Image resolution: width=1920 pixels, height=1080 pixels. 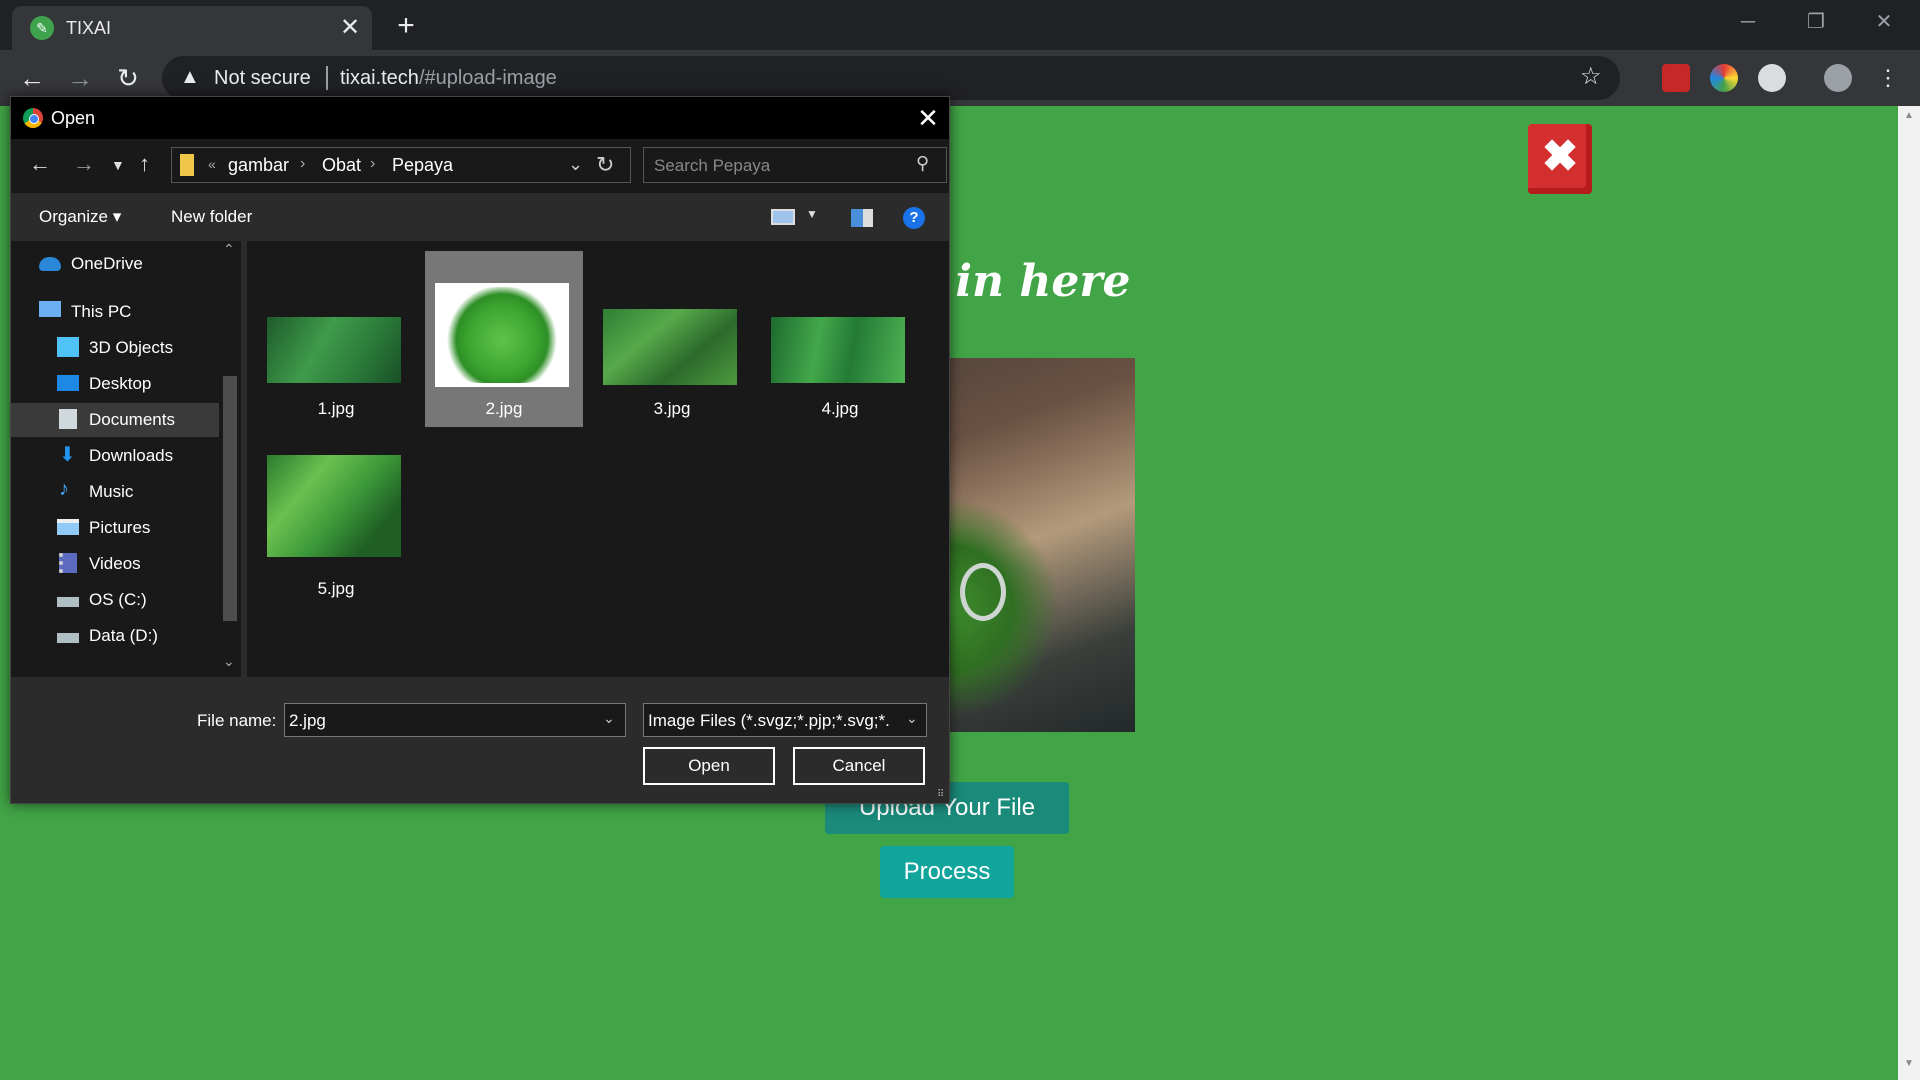 I want to click on nav-item-label: Videos, so click(x=115, y=563).